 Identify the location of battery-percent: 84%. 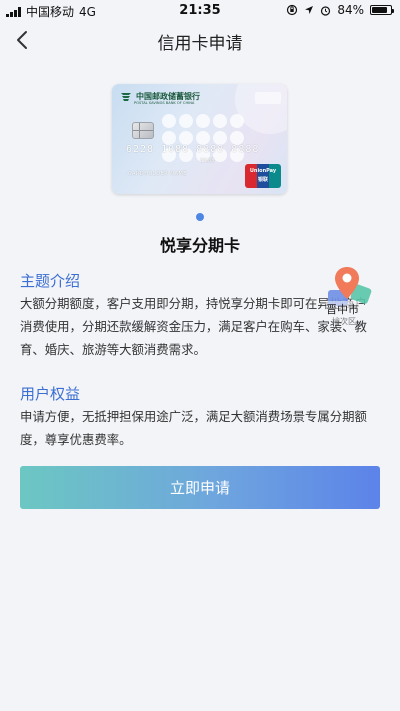
(350, 10).